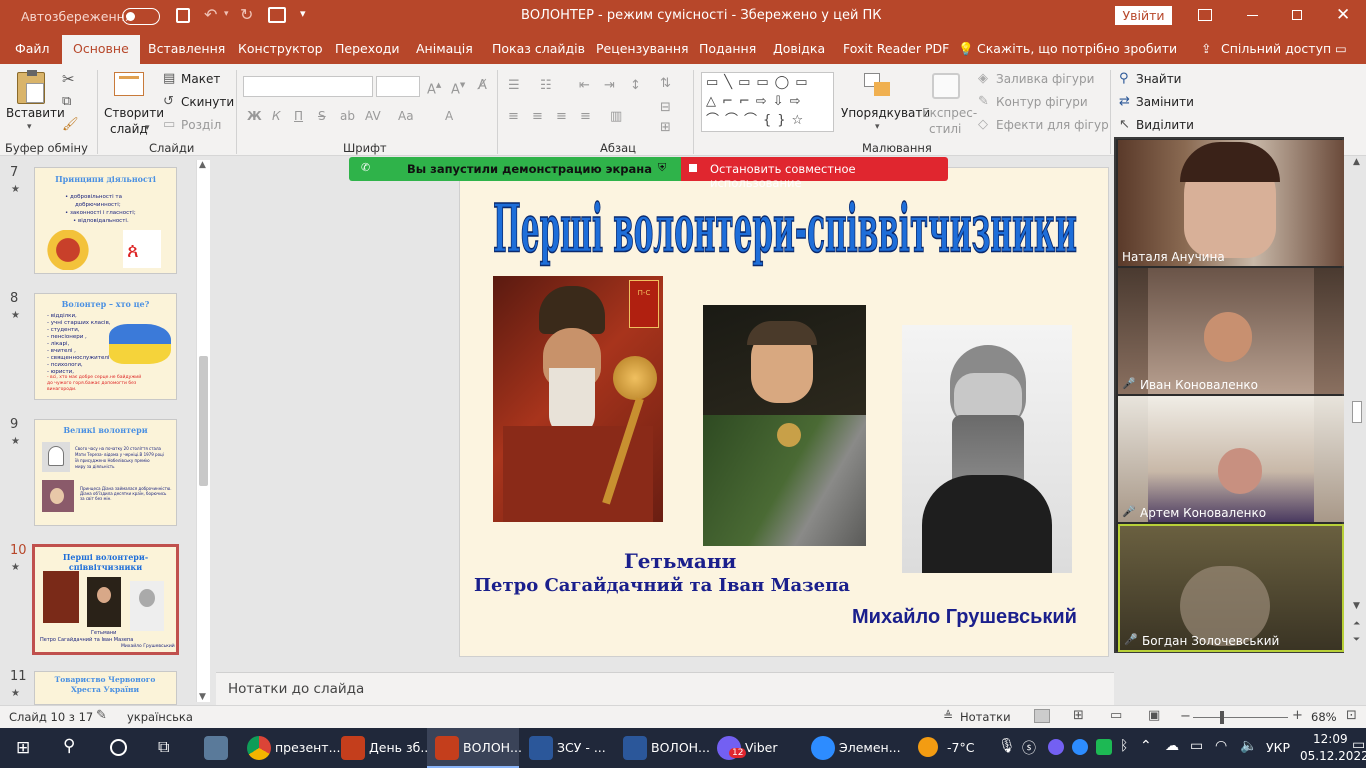 The height and width of the screenshot is (768, 1366). I want to click on new-slide-icon, so click(129, 84).